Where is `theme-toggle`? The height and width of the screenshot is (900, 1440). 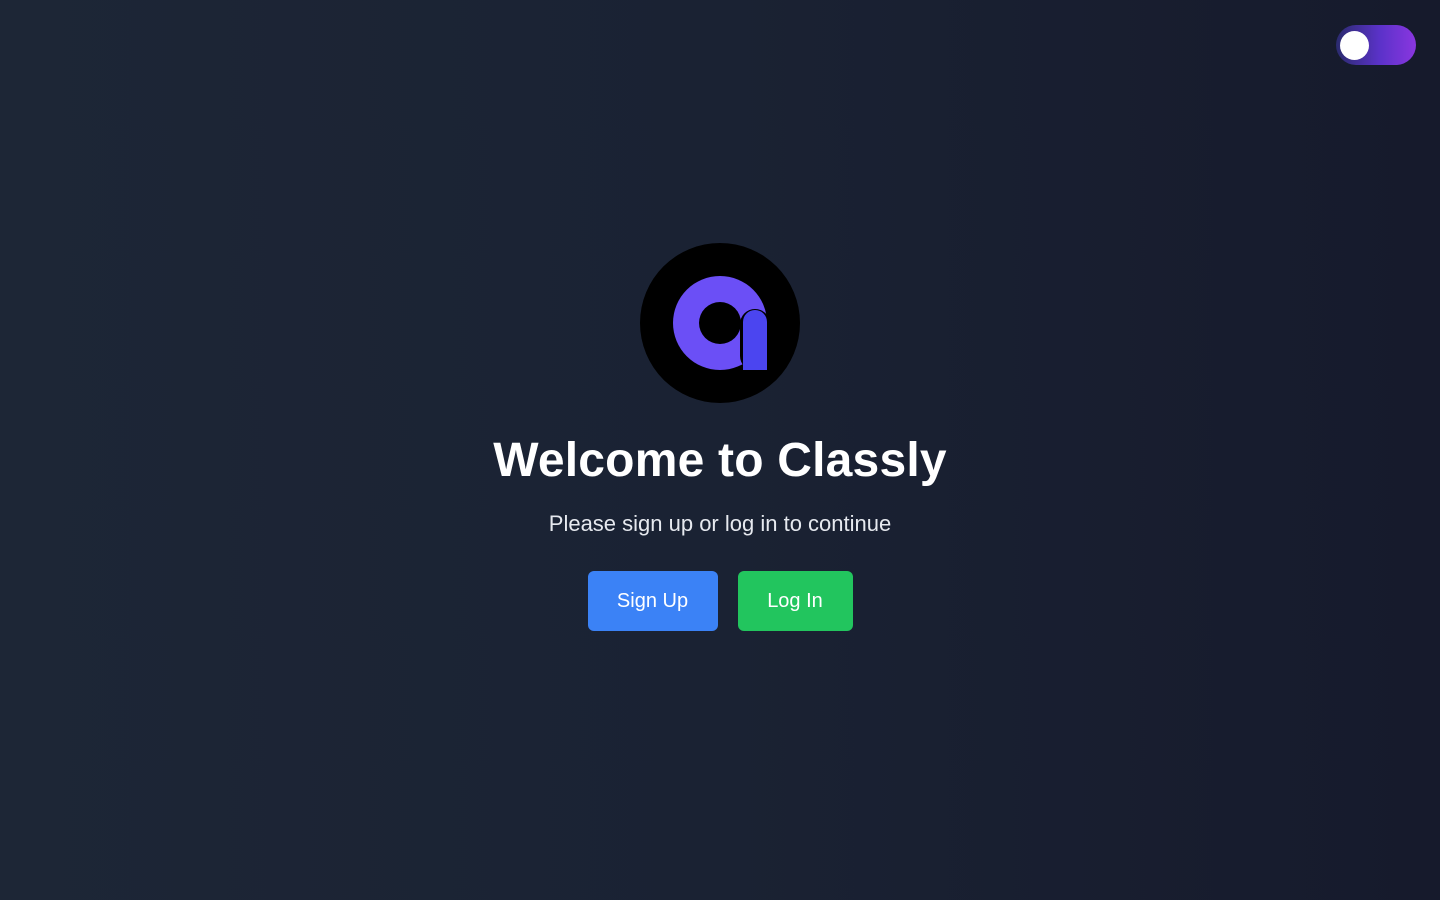 theme-toggle is located at coordinates (1376, 45).